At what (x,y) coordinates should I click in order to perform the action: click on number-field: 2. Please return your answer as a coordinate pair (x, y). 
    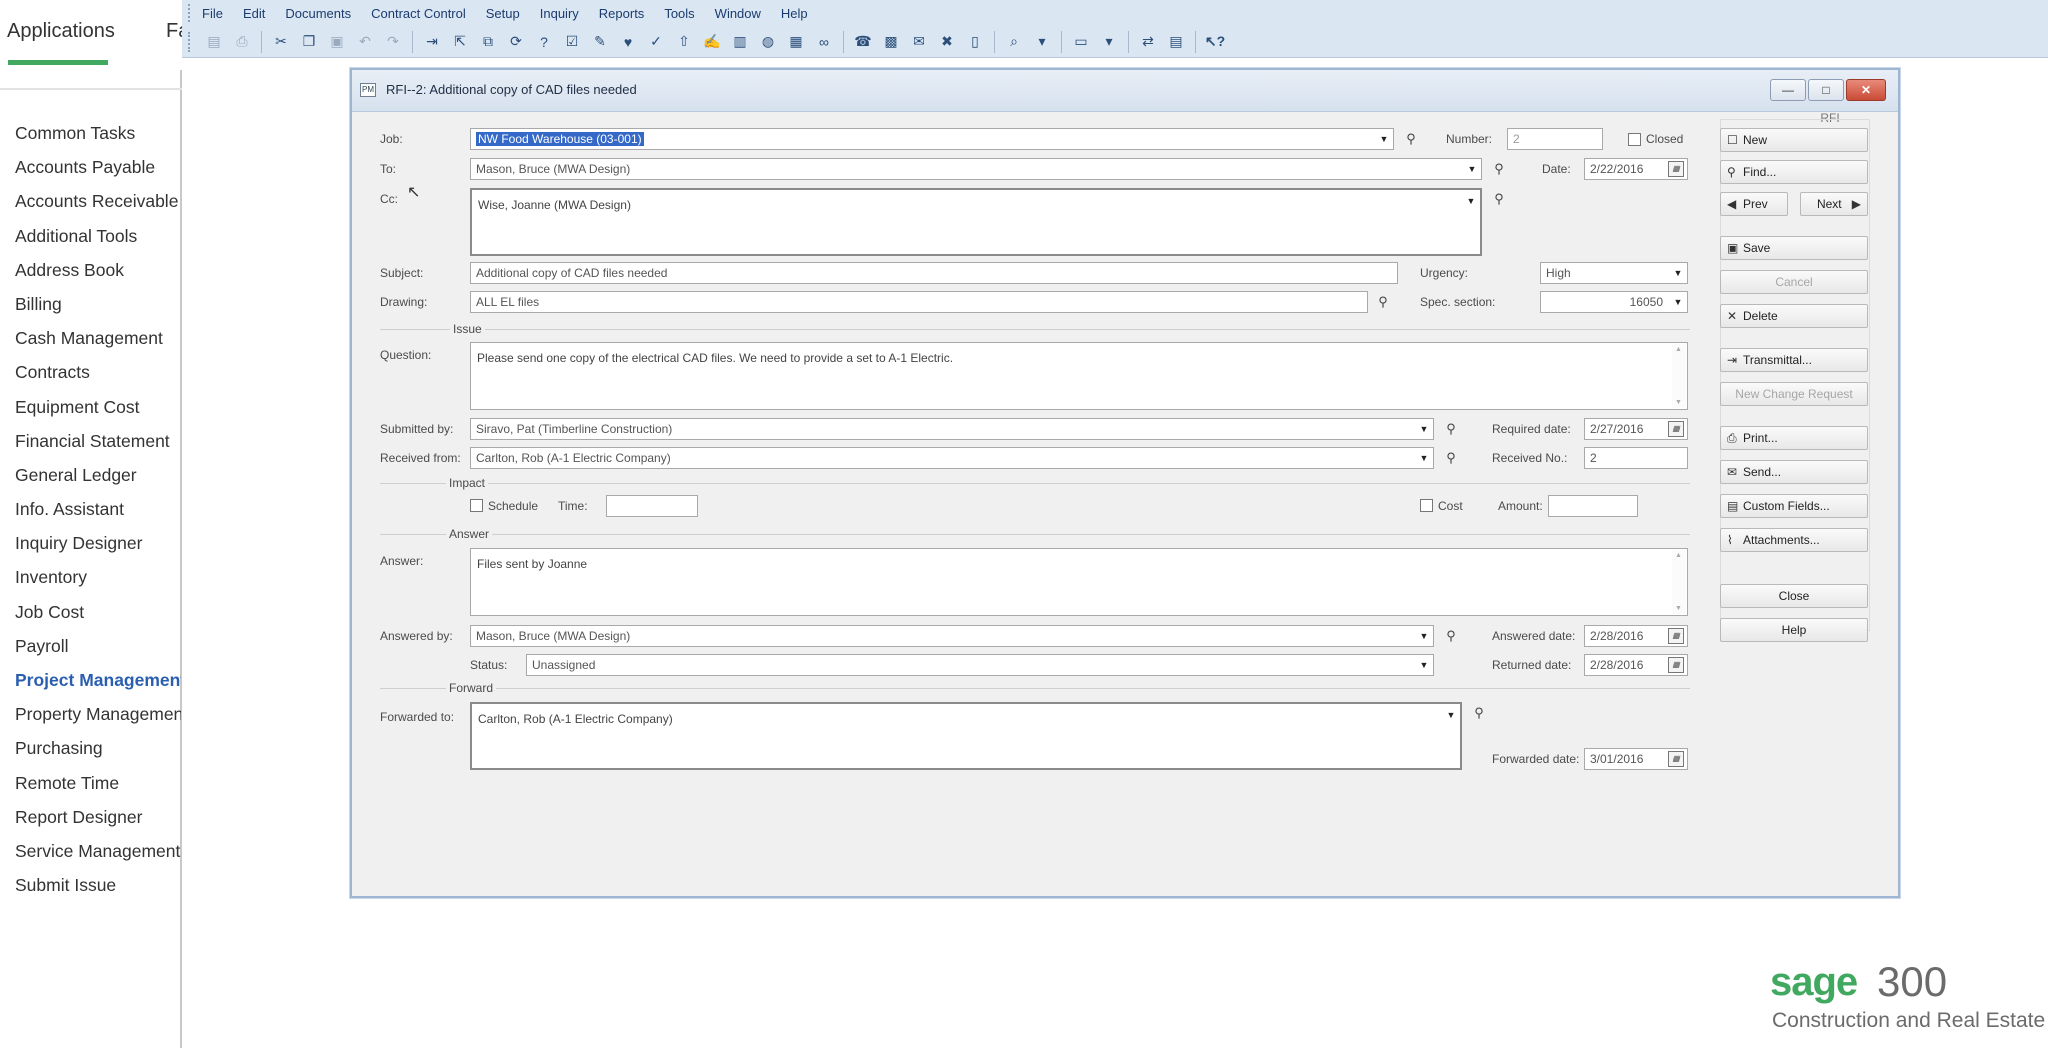
    Looking at the image, I should click on (1555, 139).